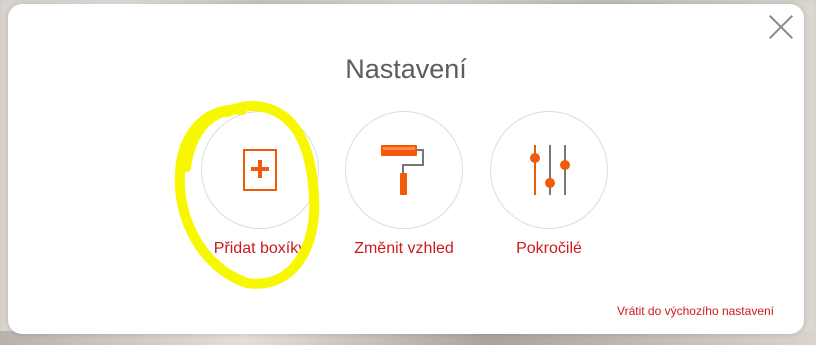 The image size is (816, 345). I want to click on add-boxes-circle, so click(260, 170).